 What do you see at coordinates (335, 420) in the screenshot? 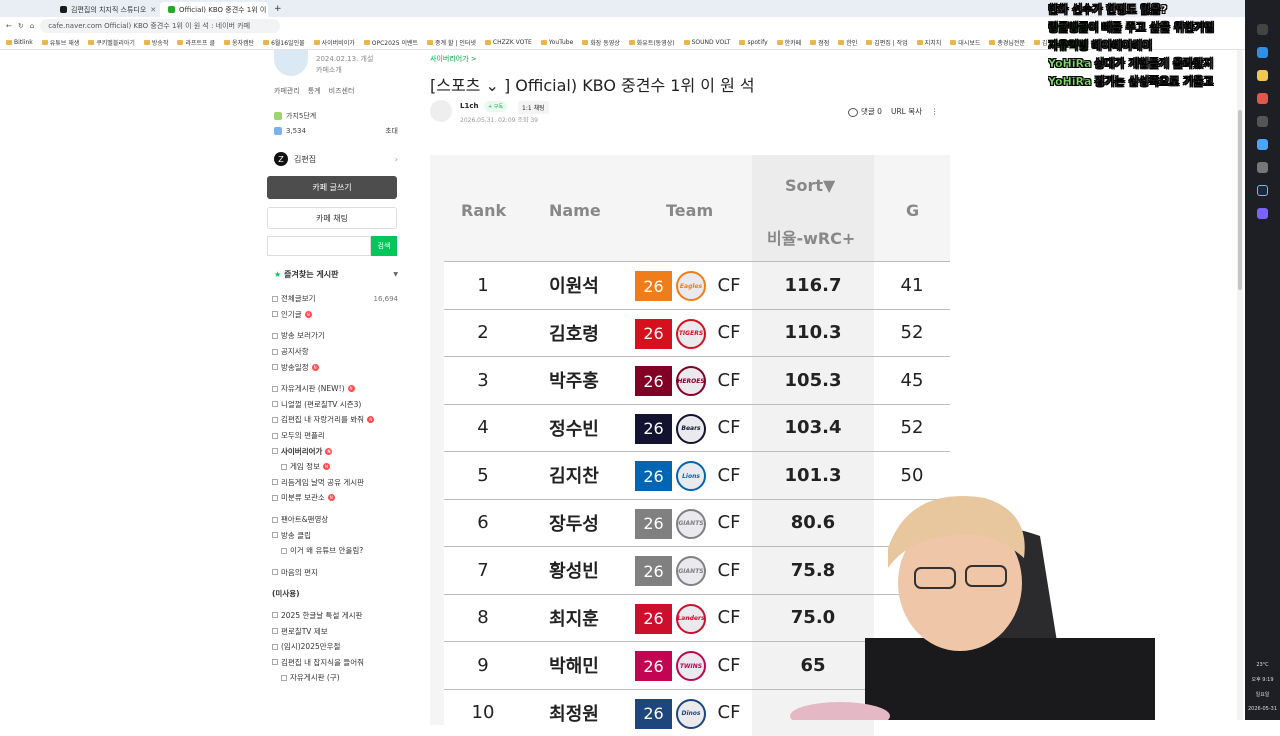
I see `sidebar-board-item: 김편집 내 자랑거리를 봐줘N` at bounding box center [335, 420].